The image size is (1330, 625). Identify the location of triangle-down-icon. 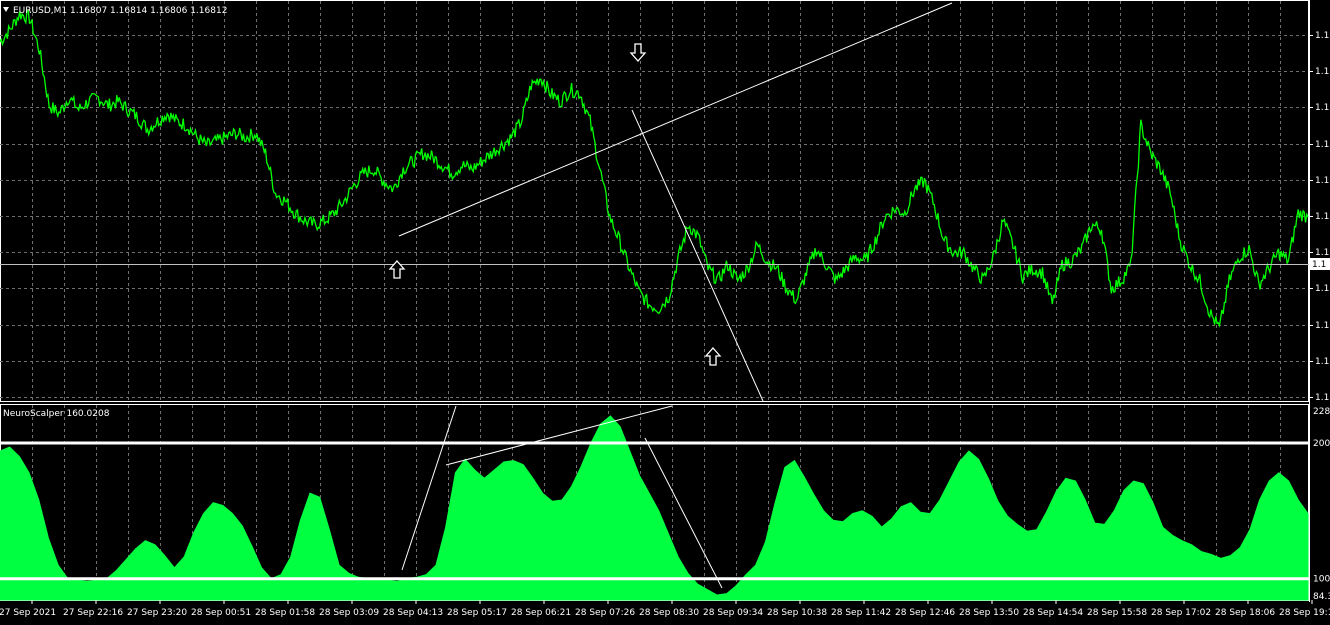
(6, 9).